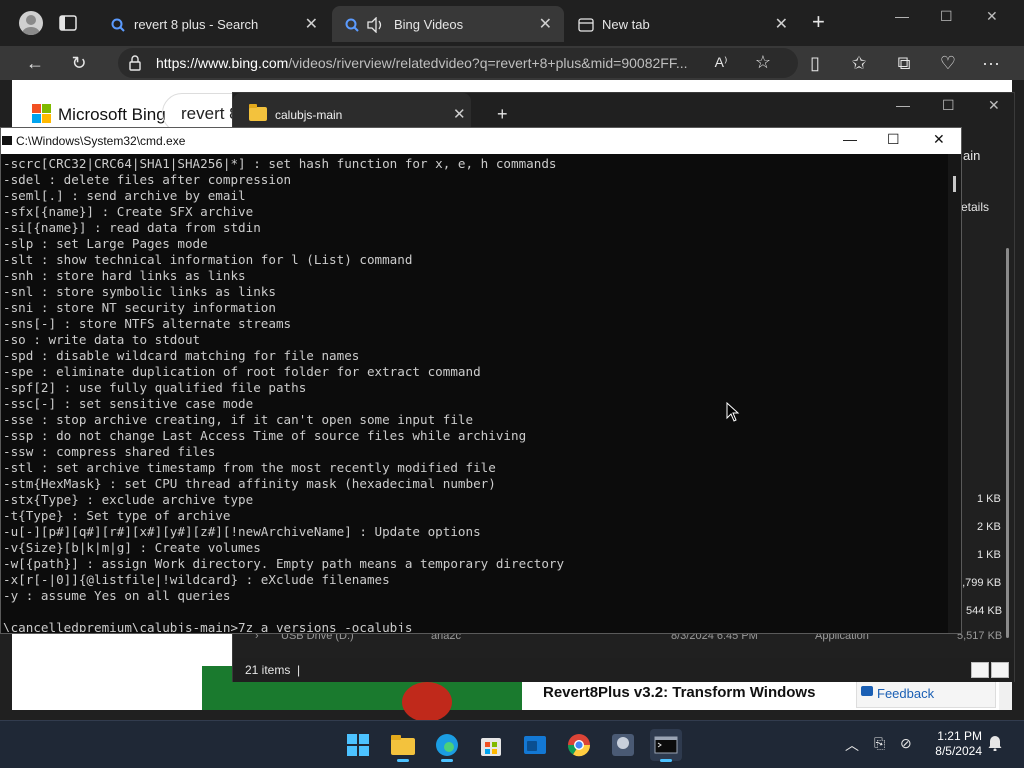 This screenshot has width=1024, height=768. Describe the element at coordinates (879, 743) in the screenshot. I see `network-icon: ⎘` at that location.